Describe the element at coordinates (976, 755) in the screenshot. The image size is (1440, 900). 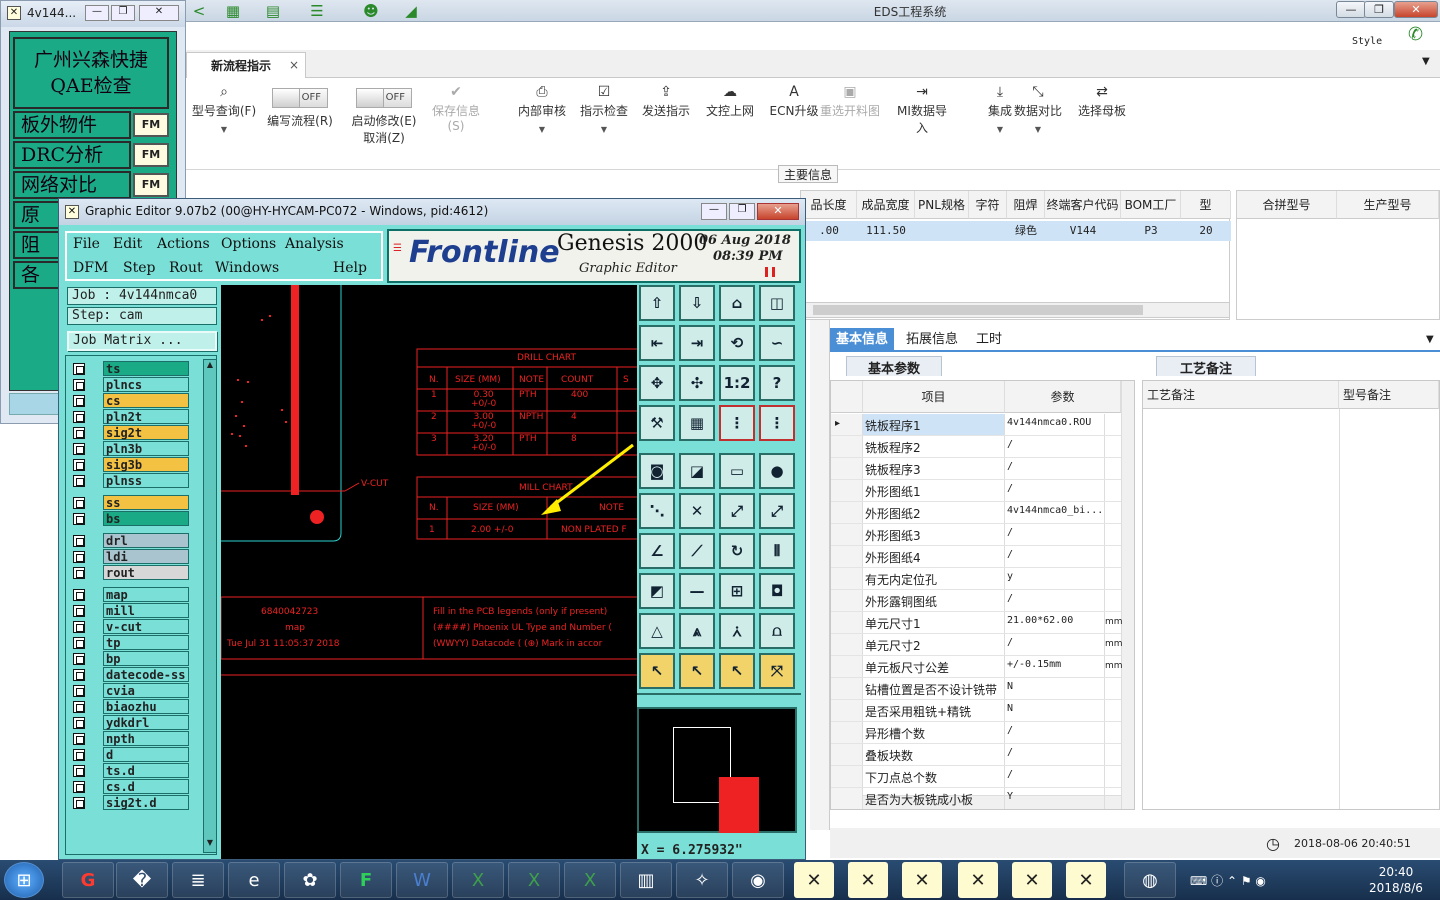
I see `param-row: 叠板块数 /` at that location.